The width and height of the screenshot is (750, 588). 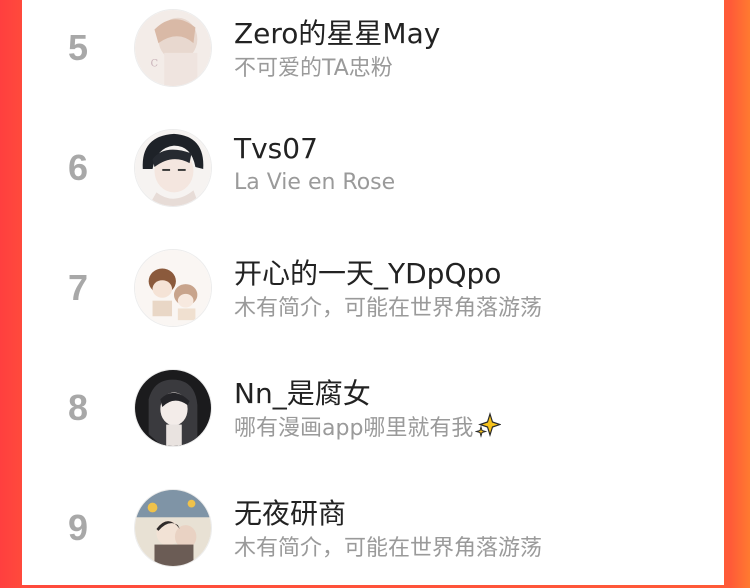 What do you see at coordinates (78, 167) in the screenshot?
I see `rank-number: 6` at bounding box center [78, 167].